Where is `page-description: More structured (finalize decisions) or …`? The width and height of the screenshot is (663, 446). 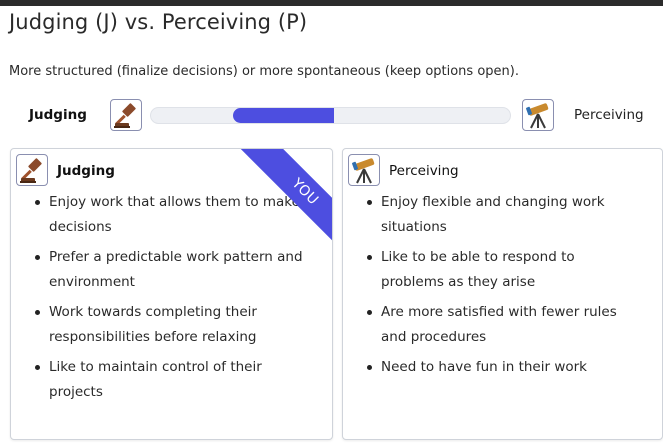
page-description: More structured (finalize decisions) or … is located at coordinates (264, 71).